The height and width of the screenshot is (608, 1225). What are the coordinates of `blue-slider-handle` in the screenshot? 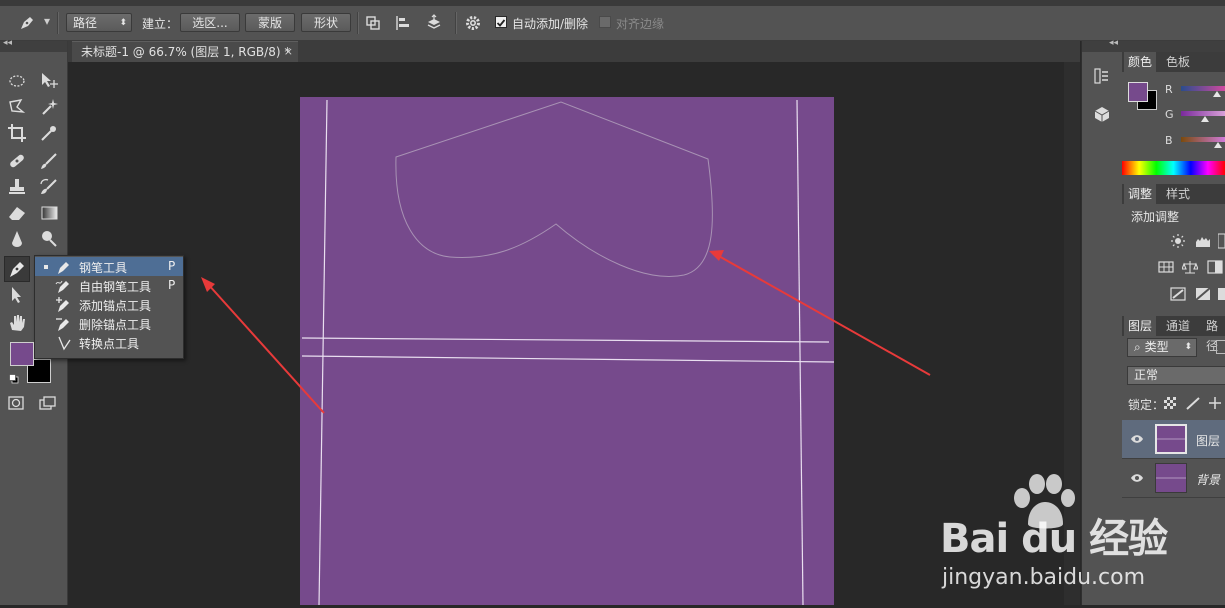 It's located at (1218, 145).